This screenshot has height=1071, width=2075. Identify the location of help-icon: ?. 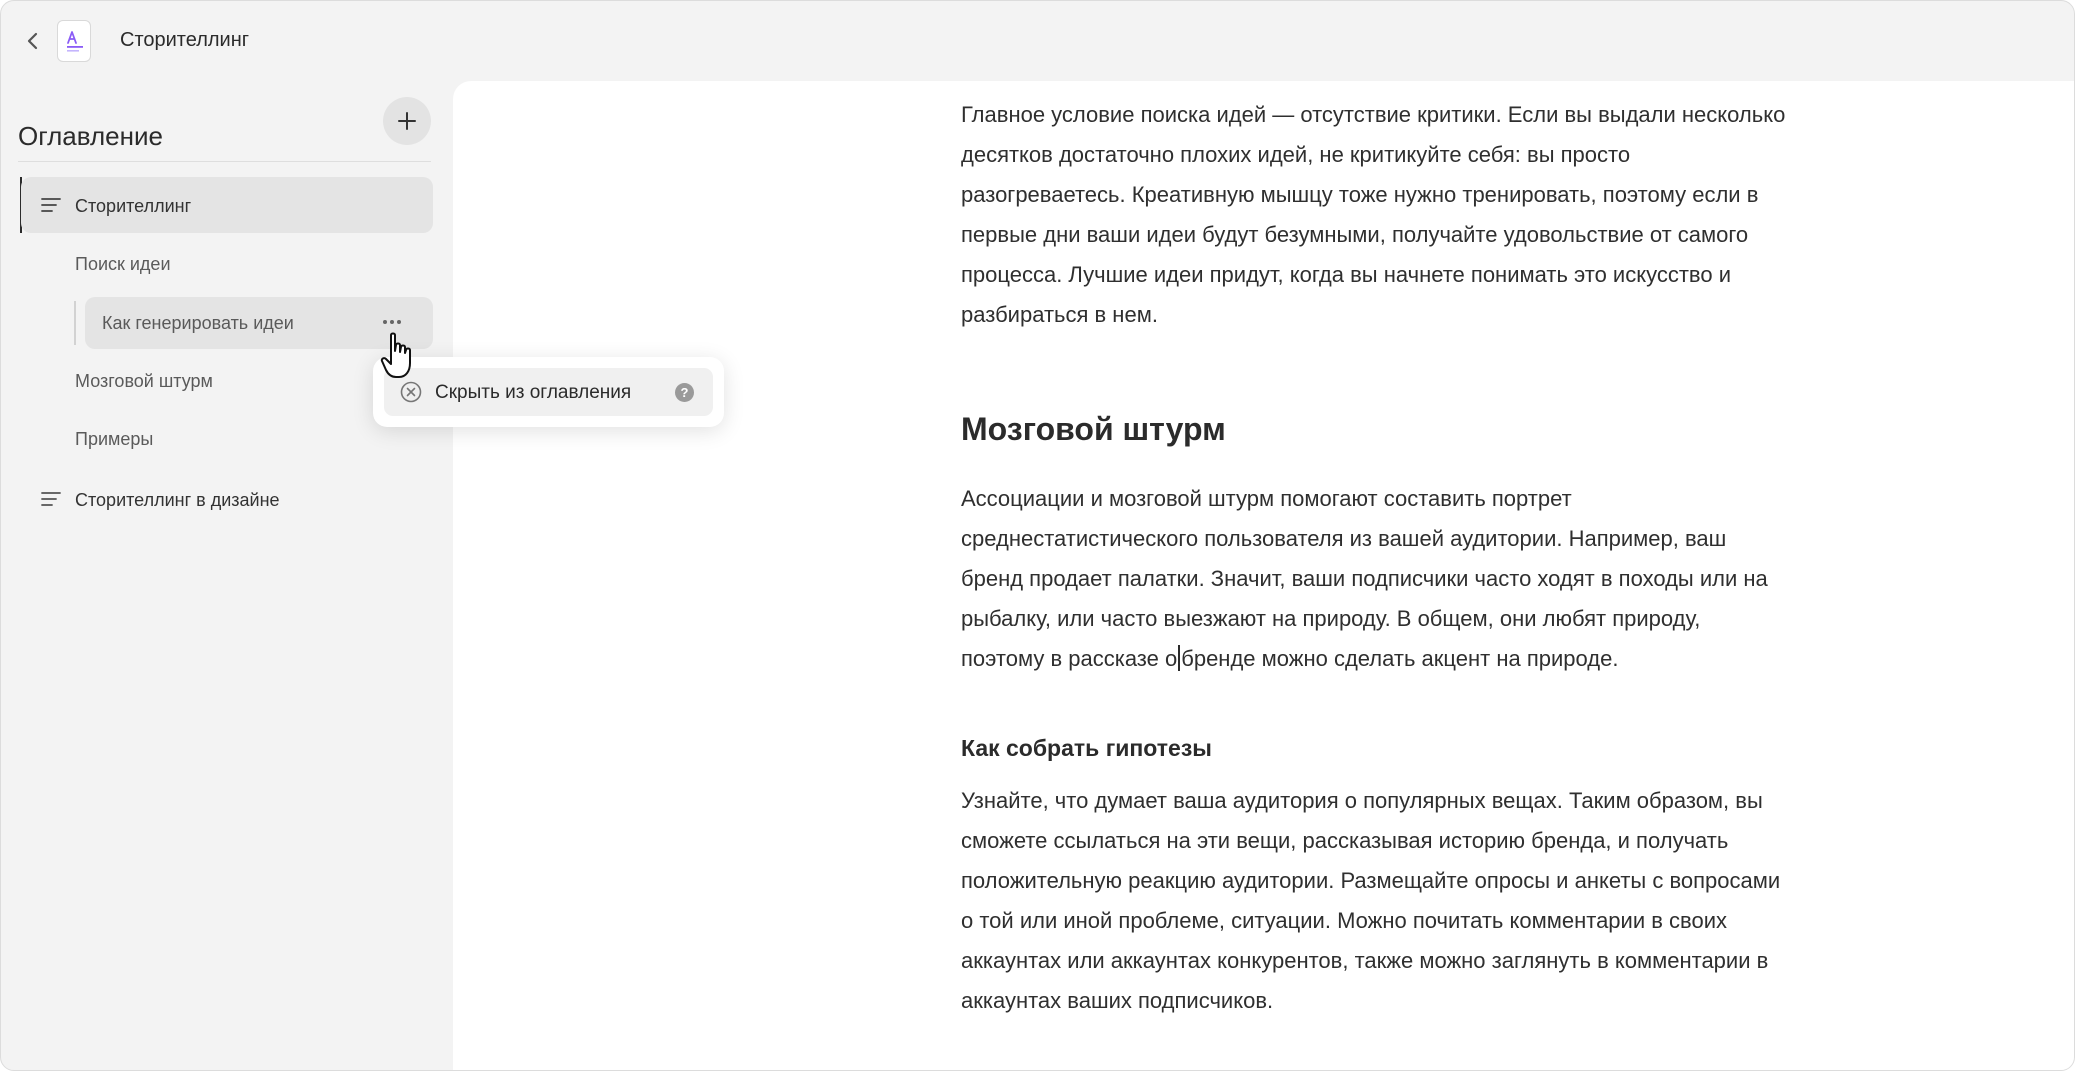
(684, 392).